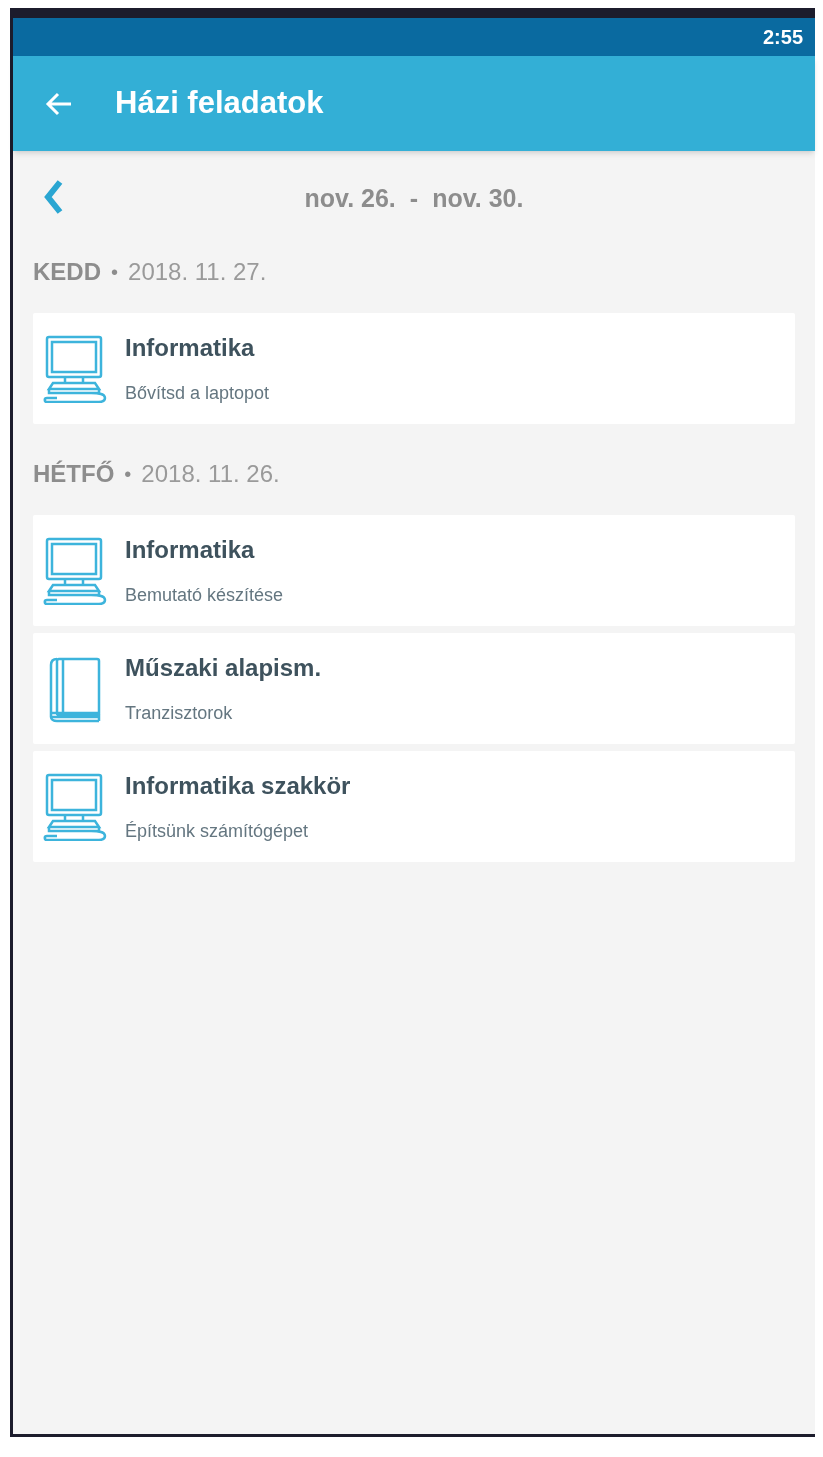 This screenshot has width=823, height=1457. Describe the element at coordinates (350, 199) in the screenshot. I see `week-start-date: nov. 26.` at that location.